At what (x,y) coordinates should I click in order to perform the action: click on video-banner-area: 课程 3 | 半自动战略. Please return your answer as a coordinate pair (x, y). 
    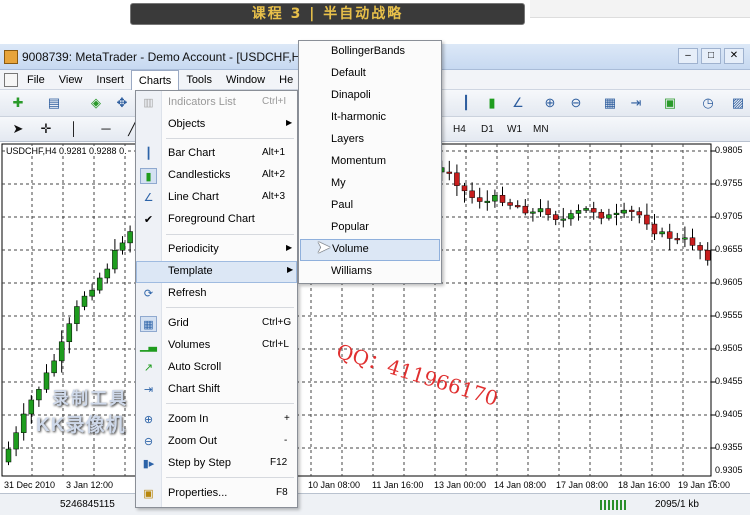
    Looking at the image, I should click on (375, 22).